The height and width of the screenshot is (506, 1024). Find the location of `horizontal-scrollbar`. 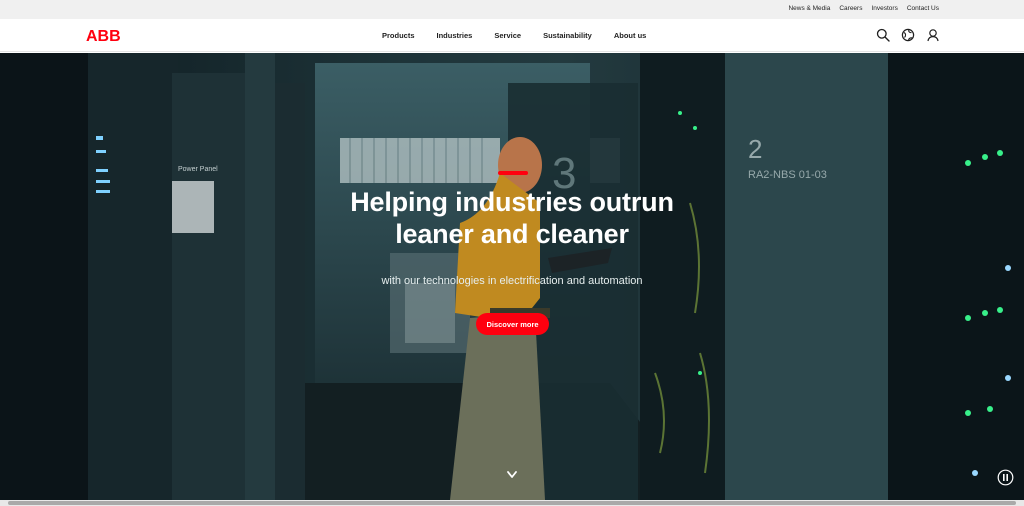

horizontal-scrollbar is located at coordinates (512, 503).